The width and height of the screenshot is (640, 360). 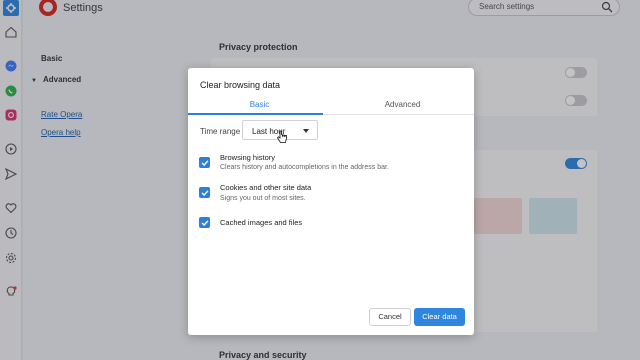 I want to click on cached-images-checkbox, so click(x=204, y=222).